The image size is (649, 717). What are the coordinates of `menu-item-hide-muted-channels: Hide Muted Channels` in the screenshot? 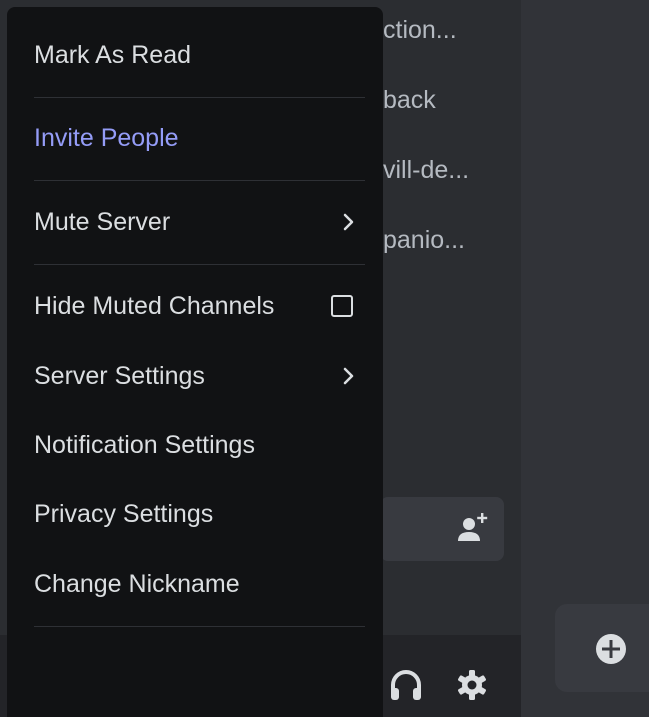 It's located at (195, 306).